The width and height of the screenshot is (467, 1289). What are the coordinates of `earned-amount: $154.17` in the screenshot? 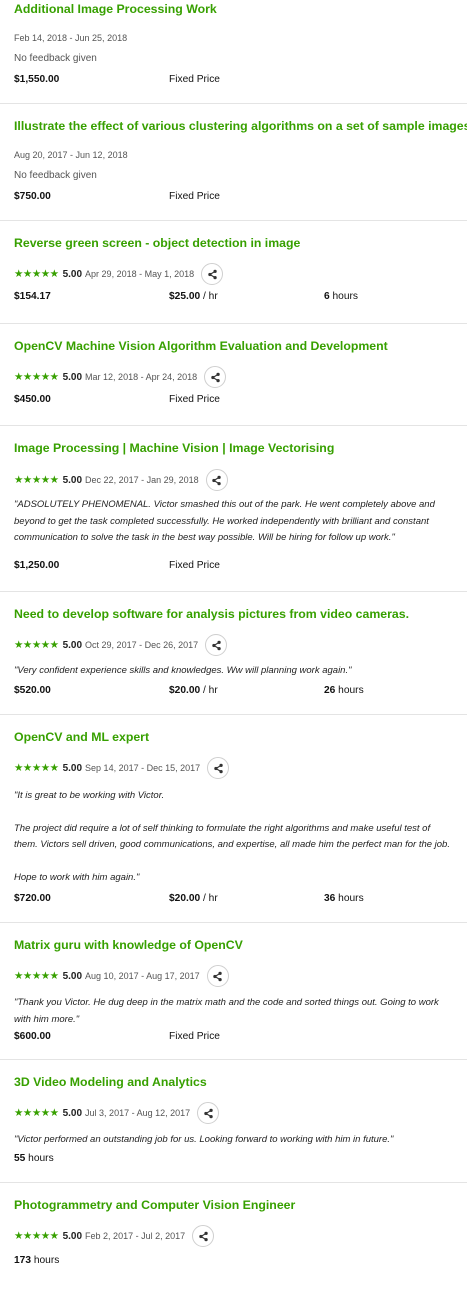 It's located at (32, 296).